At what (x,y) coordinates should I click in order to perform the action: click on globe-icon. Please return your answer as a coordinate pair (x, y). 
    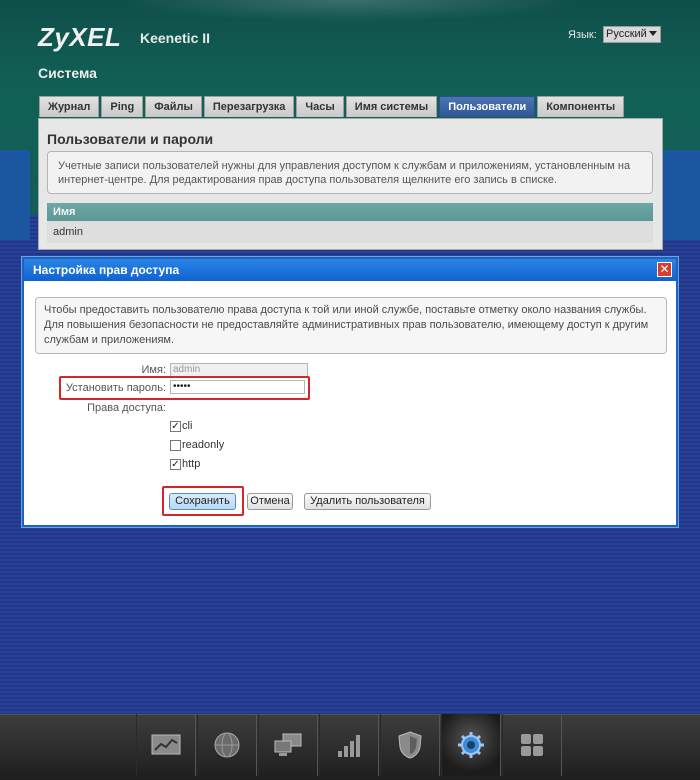
    Looking at the image, I should click on (227, 745).